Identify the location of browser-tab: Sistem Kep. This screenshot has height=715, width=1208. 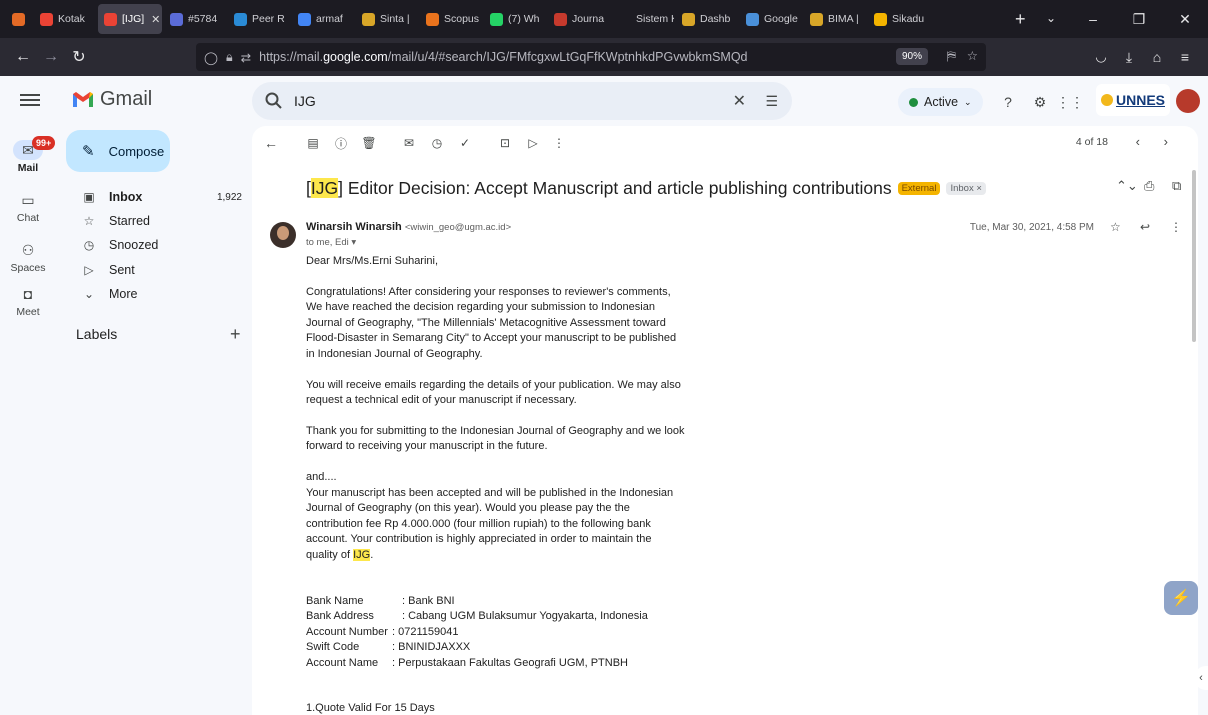
(643, 19).